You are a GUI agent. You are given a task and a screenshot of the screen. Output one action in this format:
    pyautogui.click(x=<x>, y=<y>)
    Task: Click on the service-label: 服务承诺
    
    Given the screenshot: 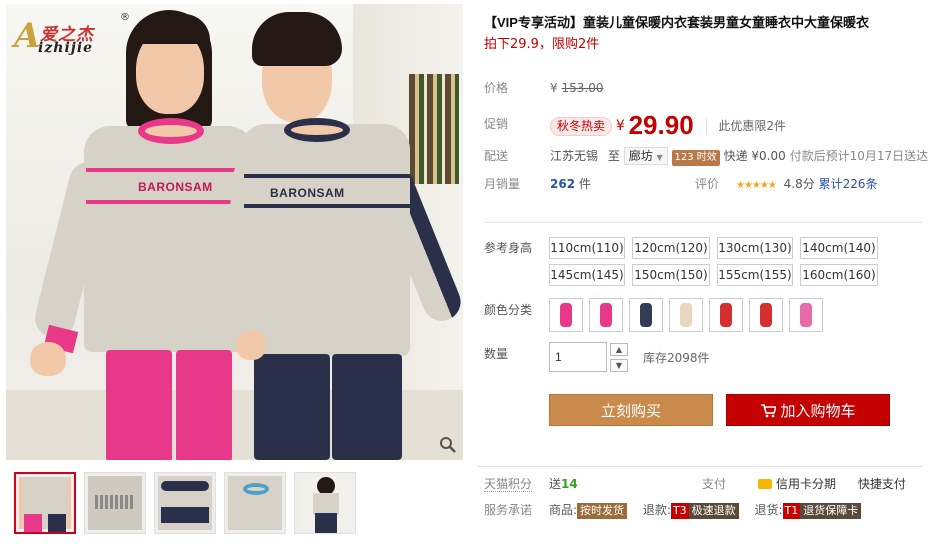 What is the action you would take?
    pyautogui.click(x=508, y=510)
    